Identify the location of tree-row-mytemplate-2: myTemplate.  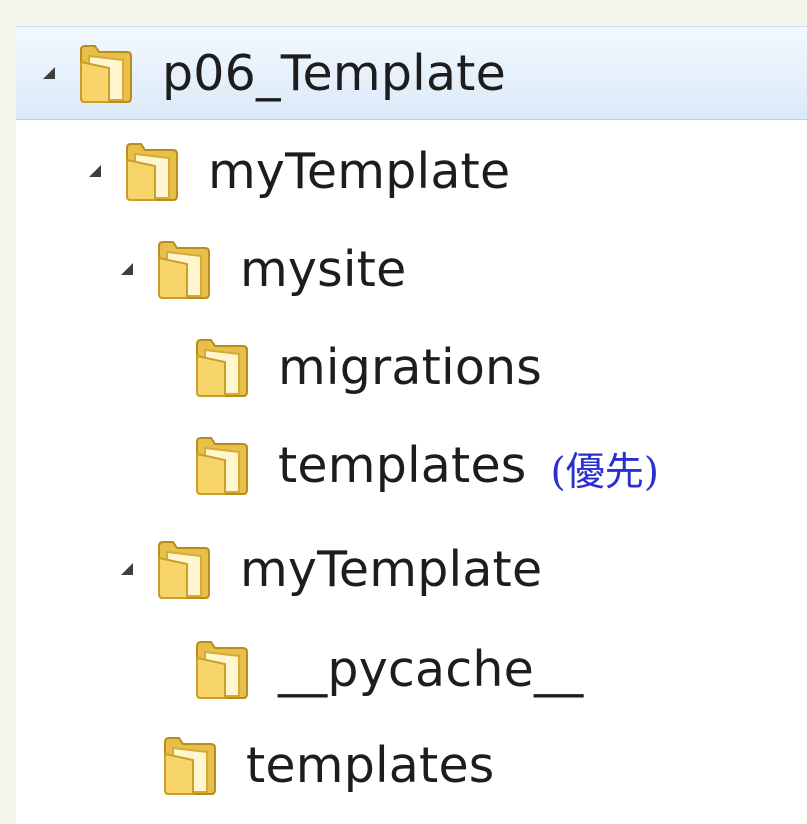
(330, 569).